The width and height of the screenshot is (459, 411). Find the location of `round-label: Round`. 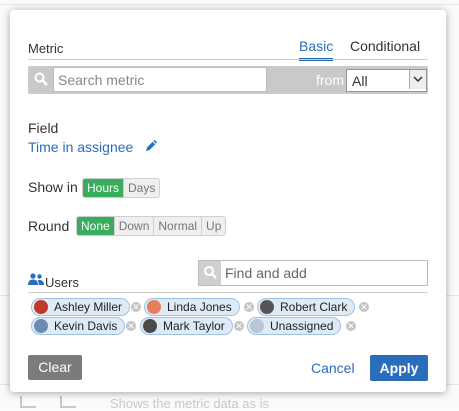

round-label: Round is located at coordinates (49, 226).